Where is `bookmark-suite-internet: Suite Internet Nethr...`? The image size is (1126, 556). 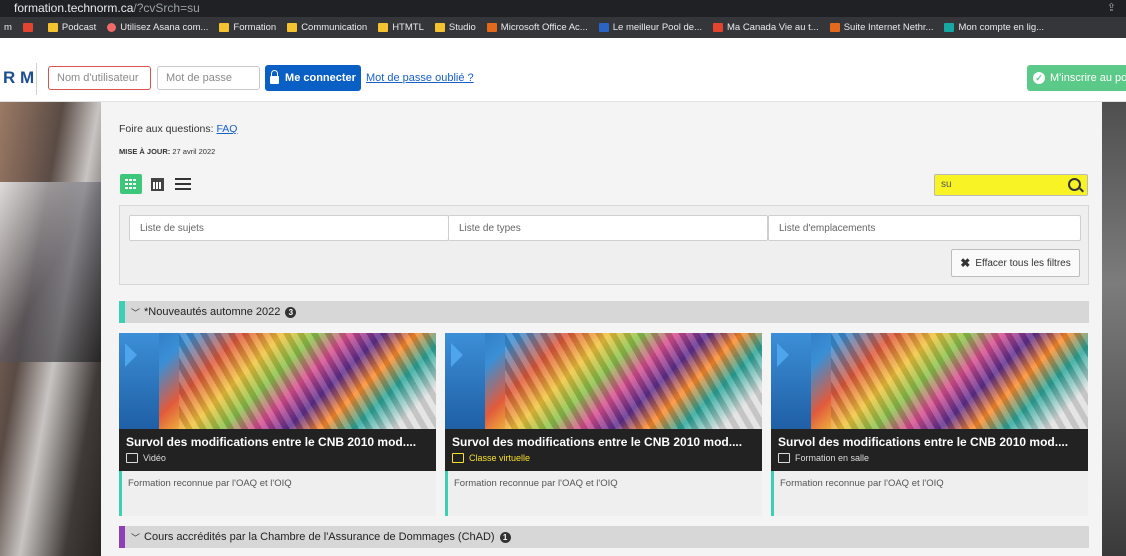 bookmark-suite-internet: Suite Internet Nethr... is located at coordinates (881, 27).